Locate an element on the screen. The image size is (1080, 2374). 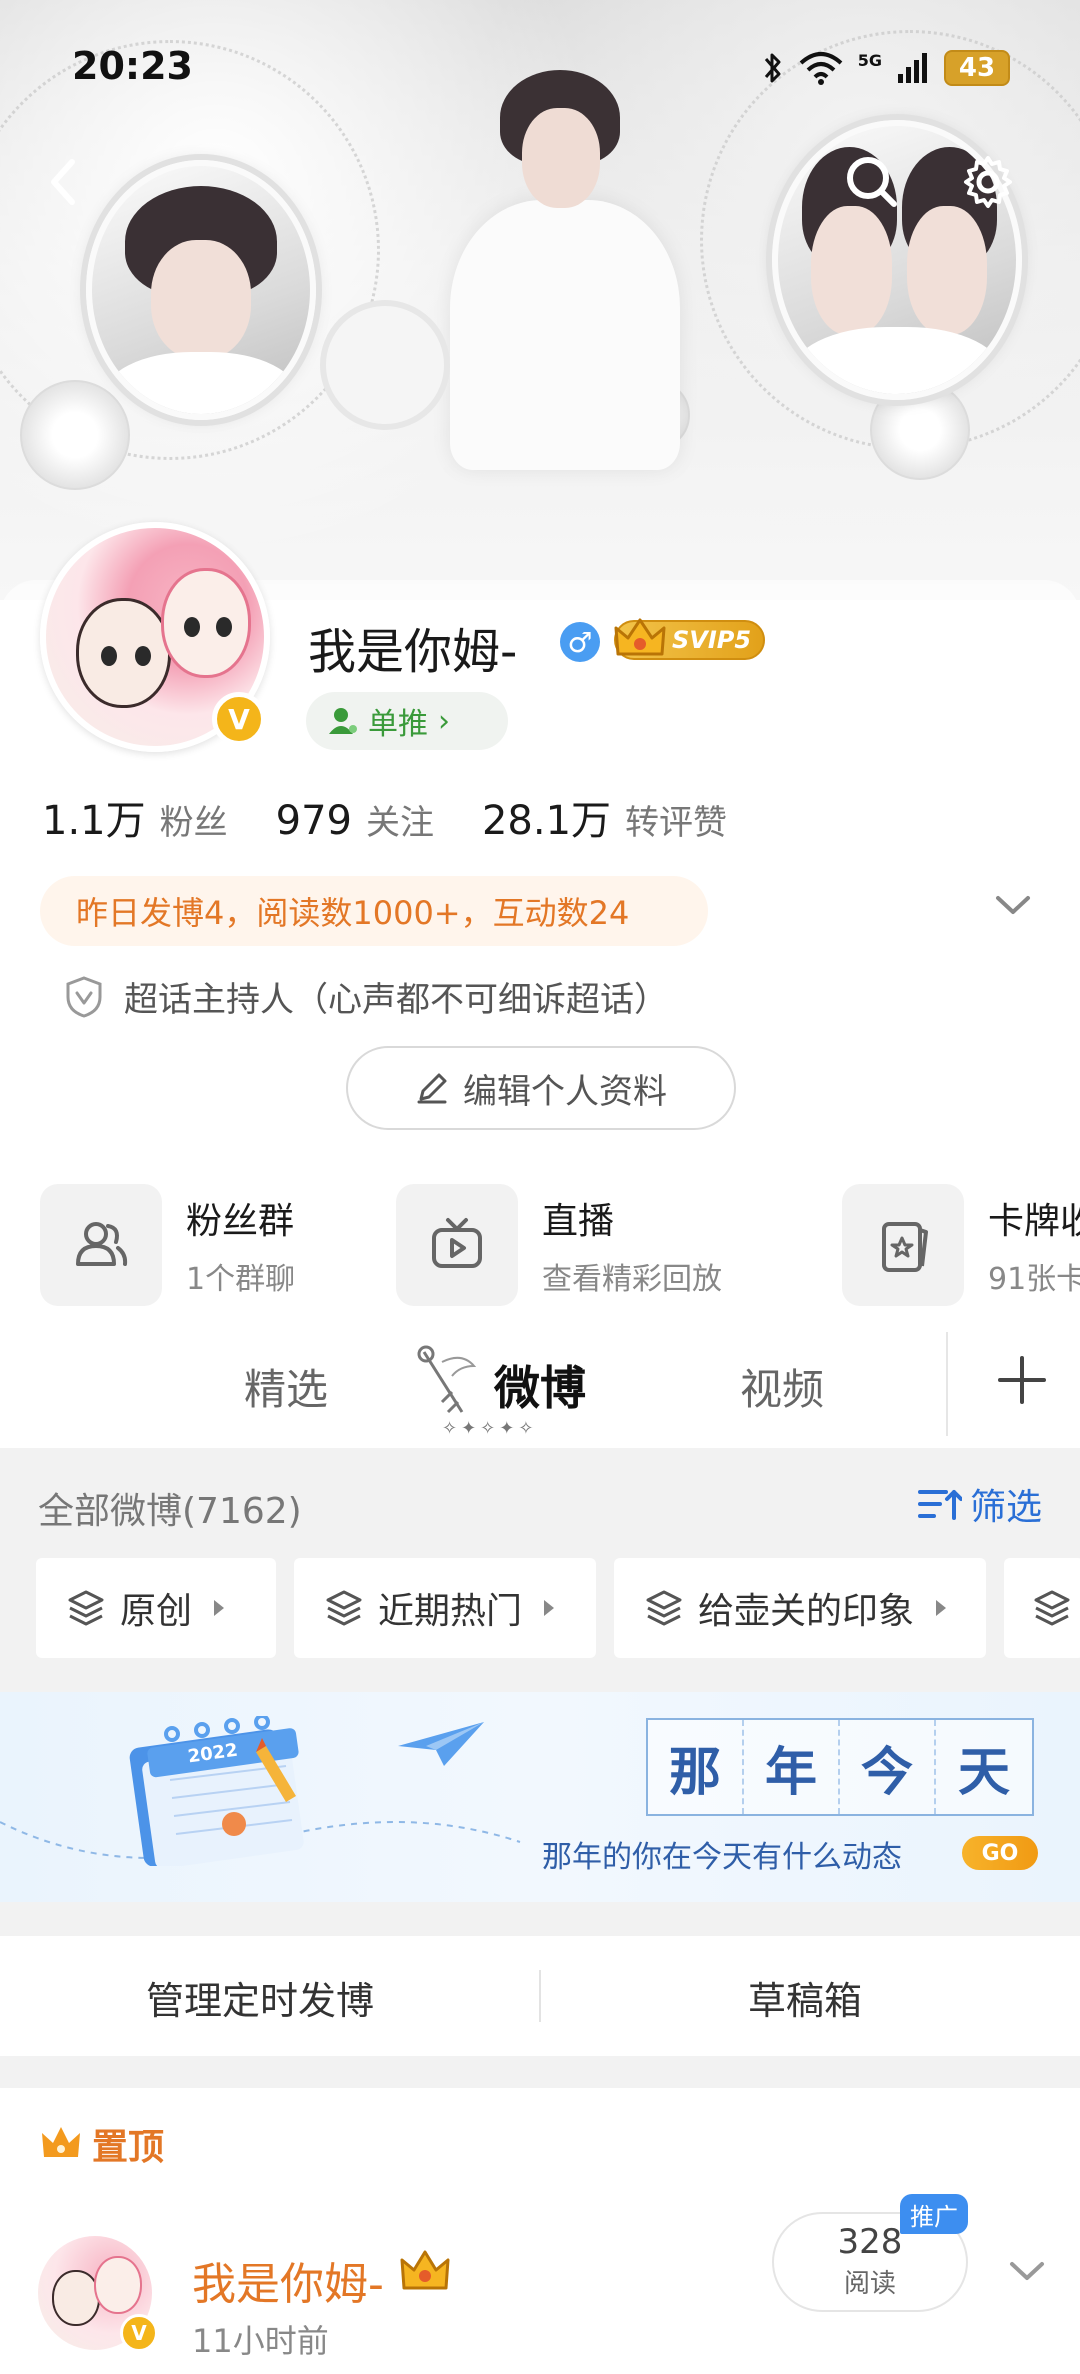
network-type-label: 5G is located at coordinates (869, 60).